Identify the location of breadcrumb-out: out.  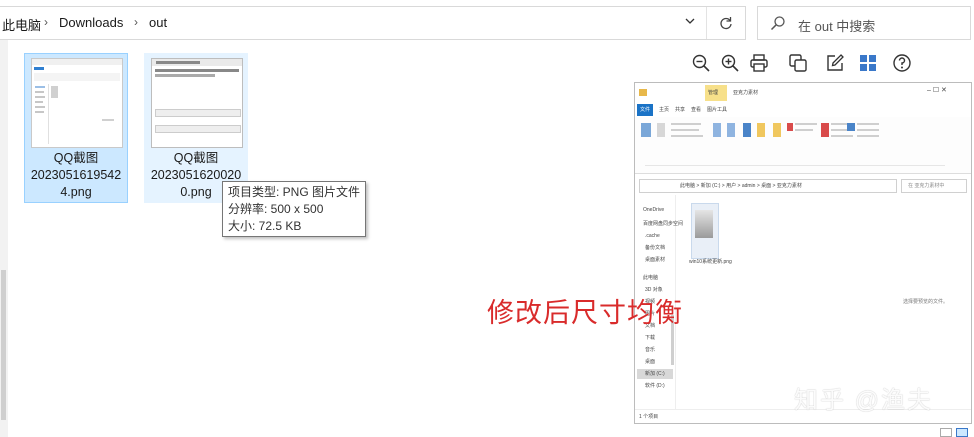
(158, 22).